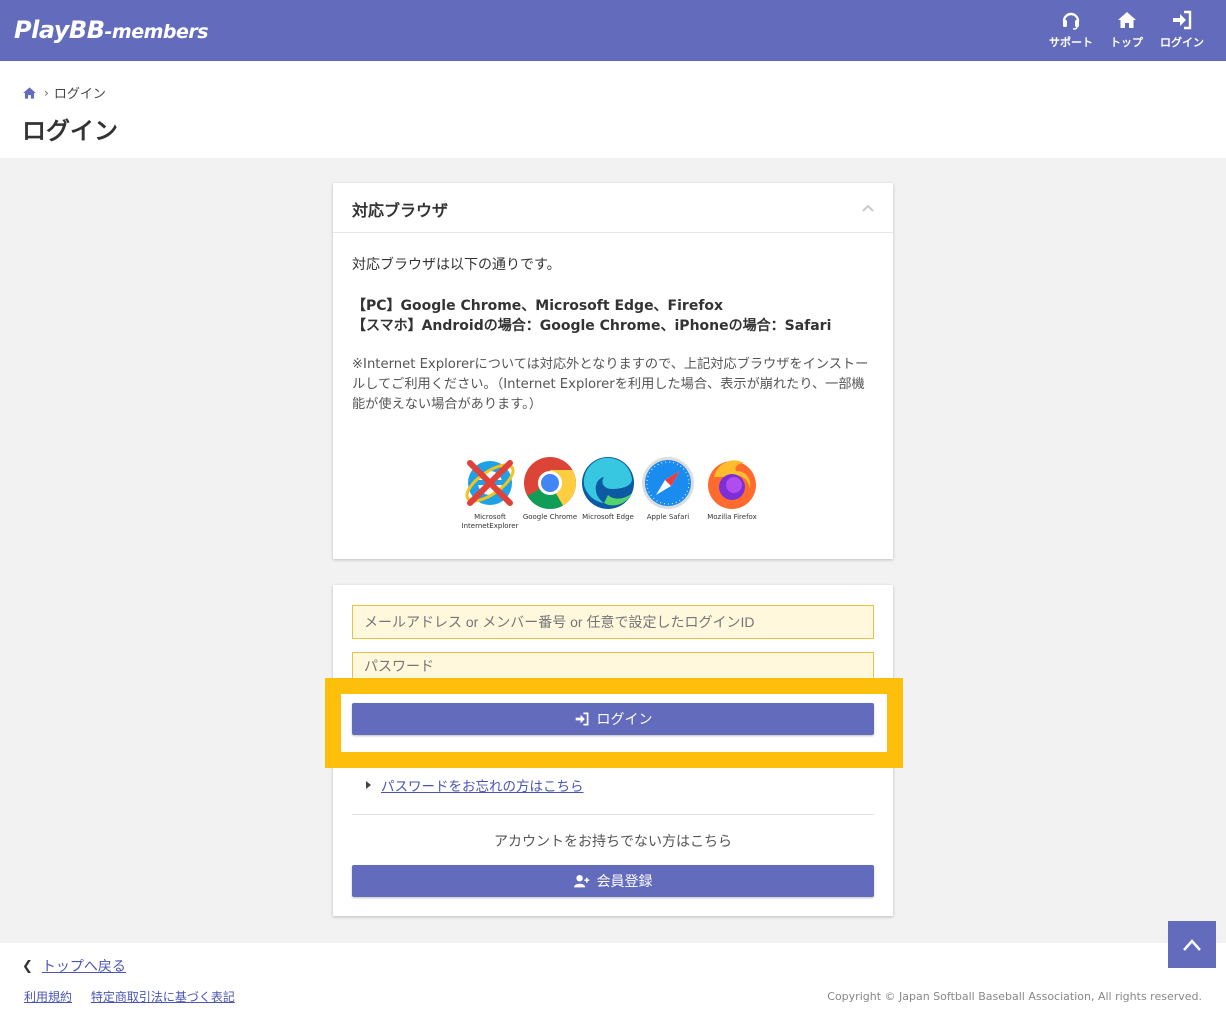 This screenshot has height=1016, width=1226. I want to click on browser-item: Microsoft Edge, so click(608, 488).